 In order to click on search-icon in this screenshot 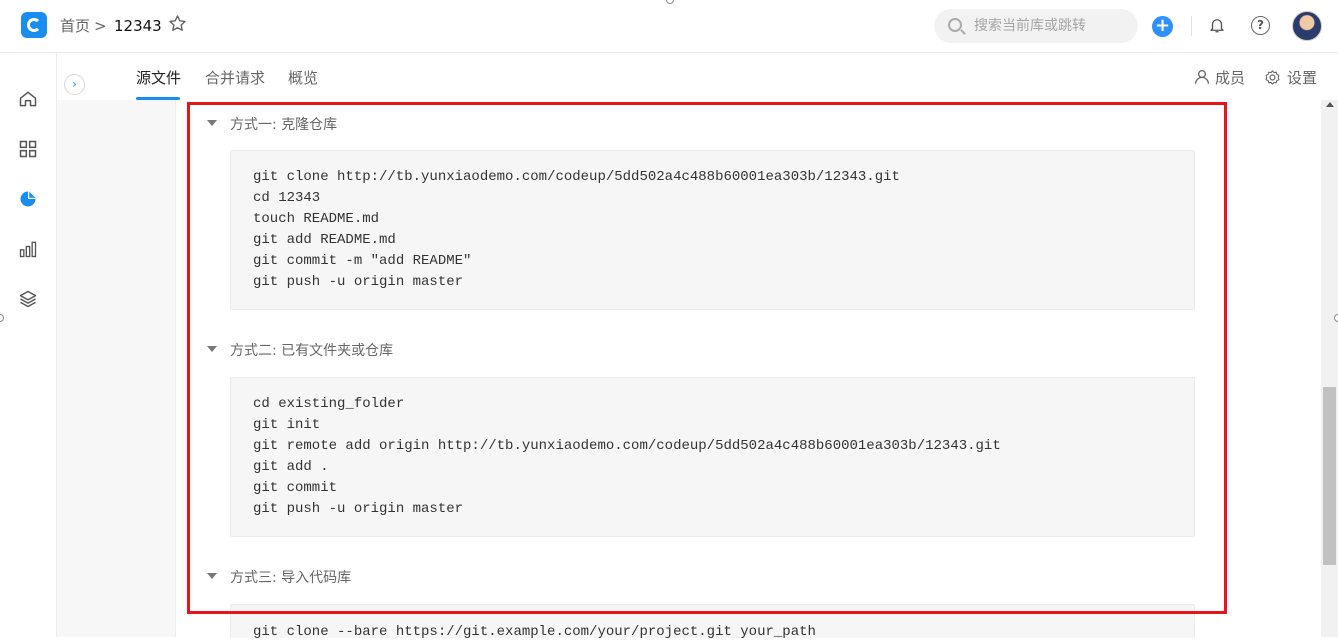, I will do `click(955, 25)`.